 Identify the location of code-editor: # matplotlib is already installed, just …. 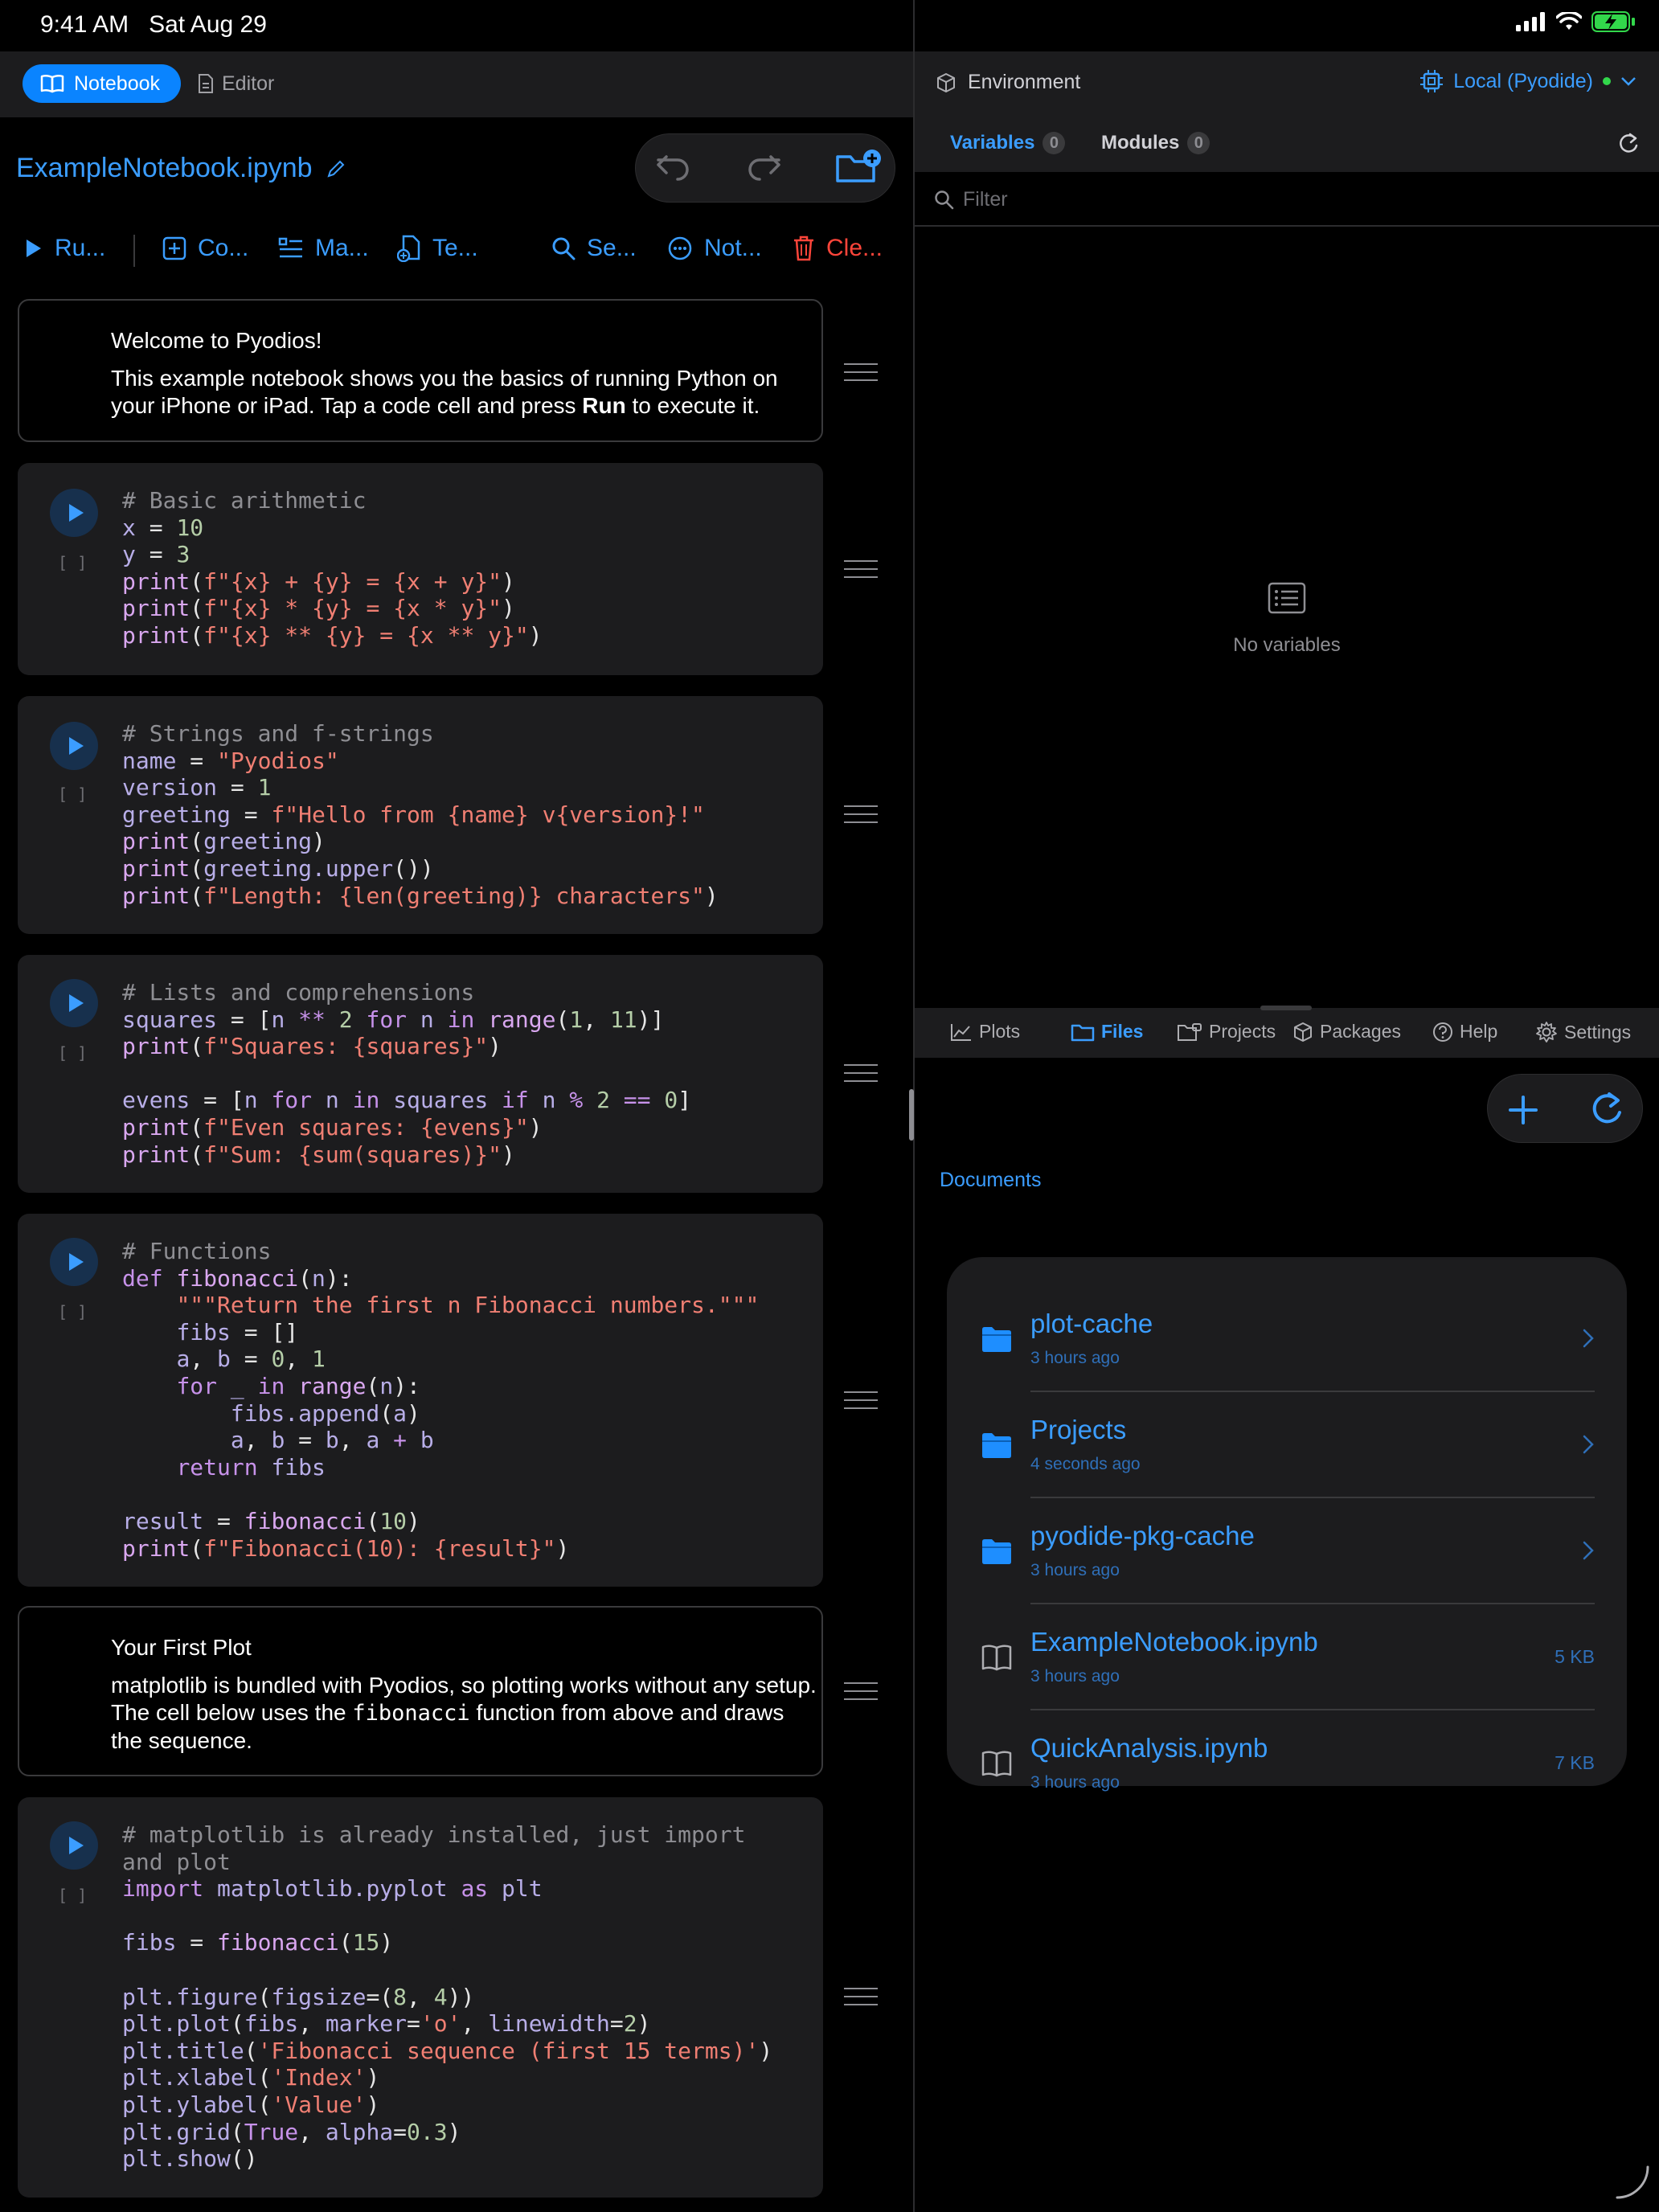
(447, 1997).